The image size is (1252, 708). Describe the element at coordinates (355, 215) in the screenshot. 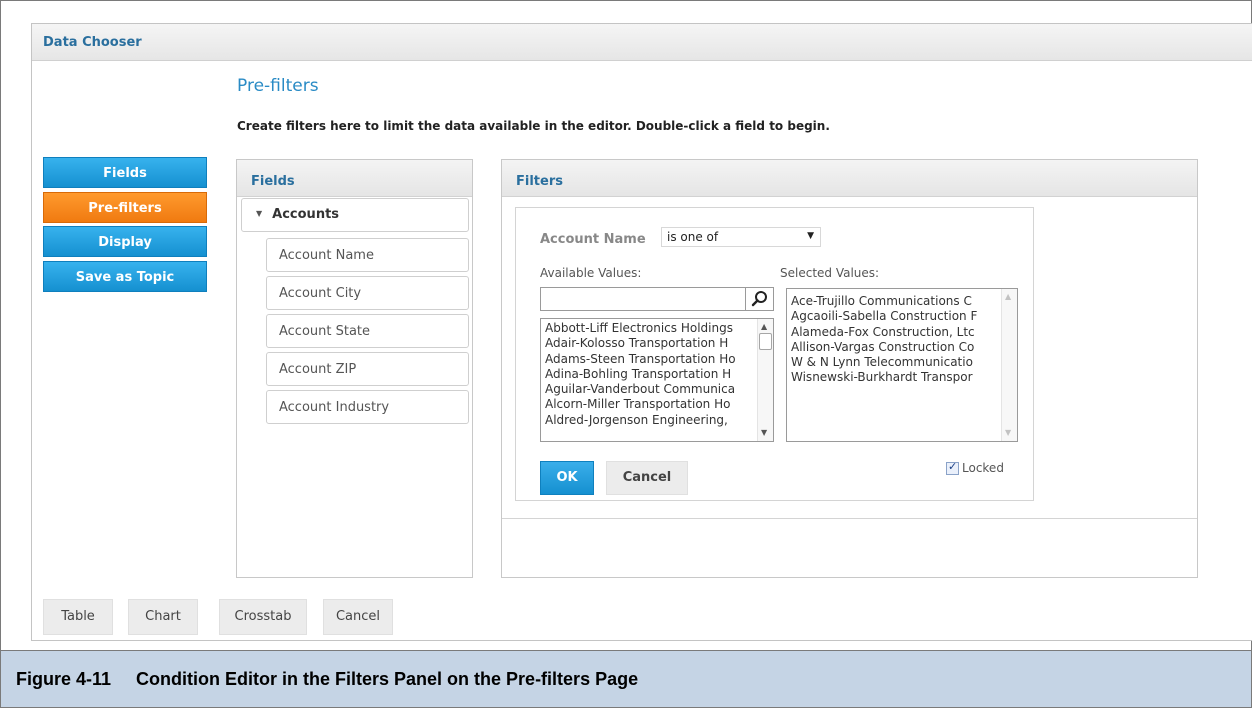

I see `tree-node-accounts: ▼ Accounts` at that location.